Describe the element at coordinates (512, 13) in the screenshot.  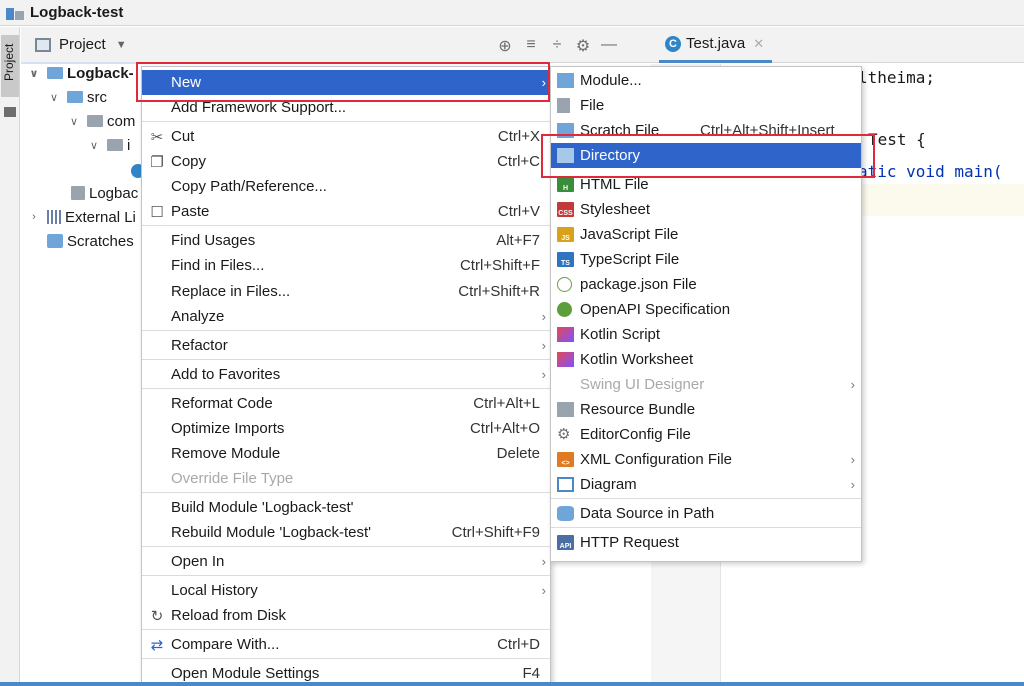
I see `window-title-bar: Logback-test` at that location.